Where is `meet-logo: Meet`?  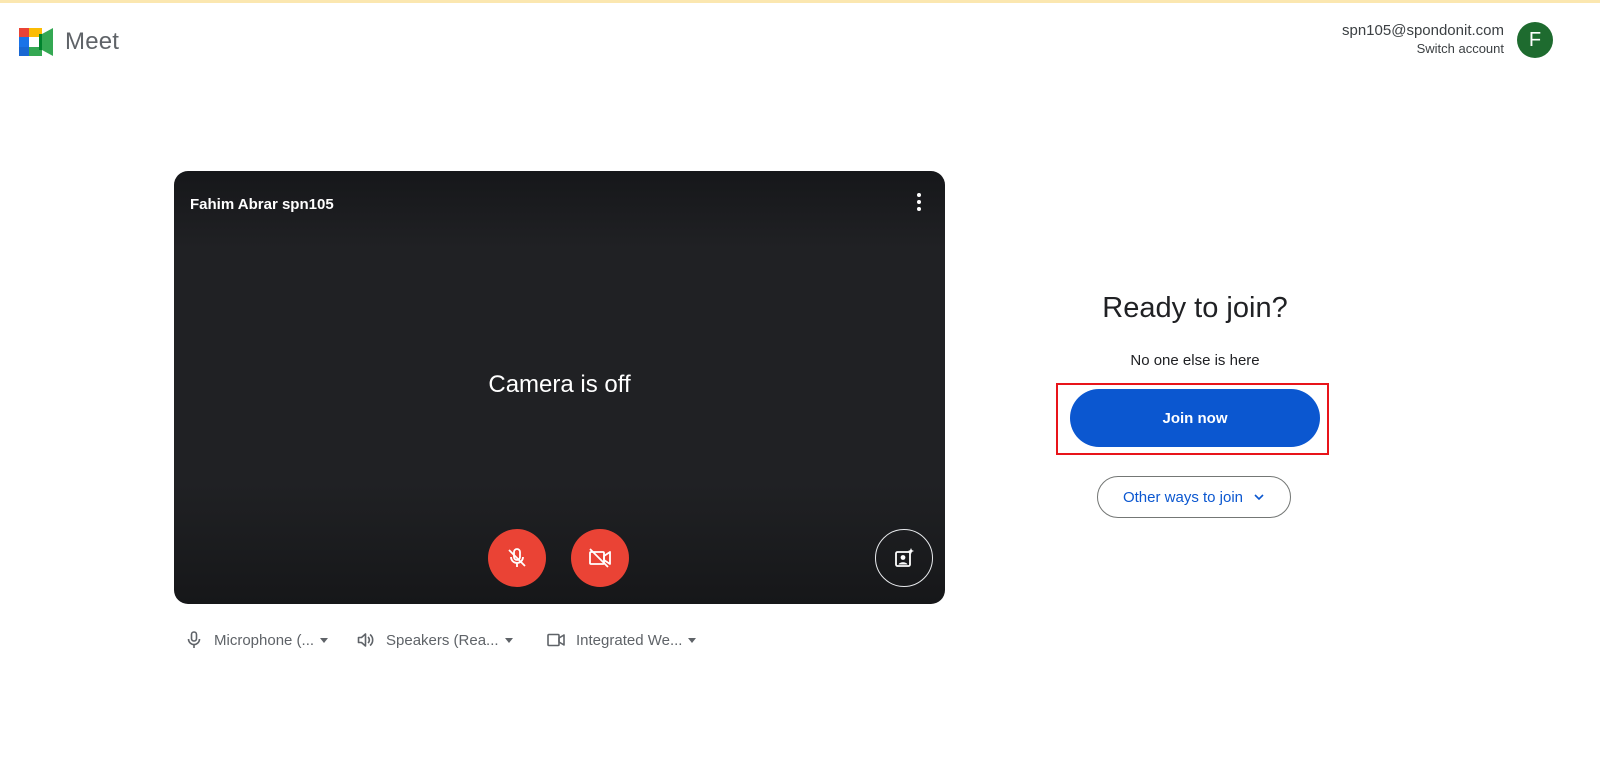 meet-logo: Meet is located at coordinates (69, 42).